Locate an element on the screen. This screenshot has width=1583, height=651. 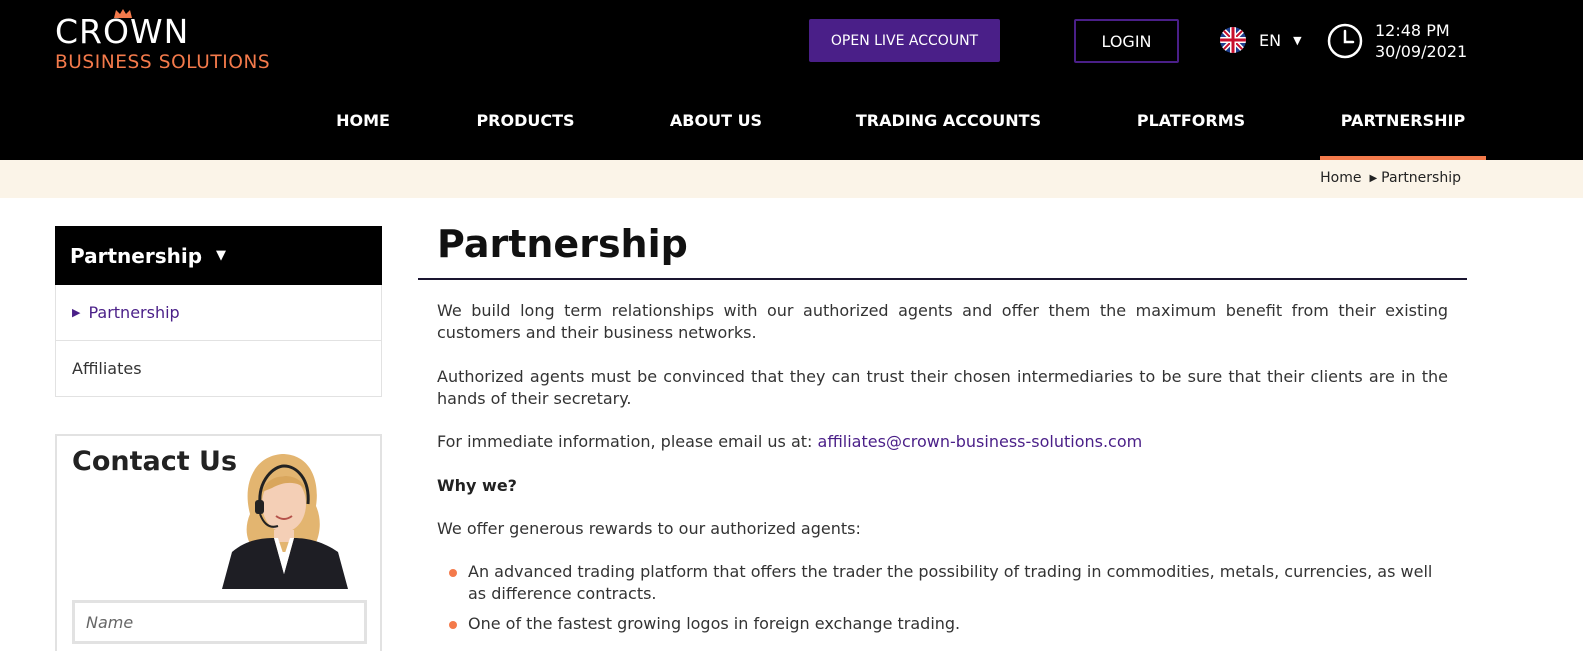
crown-icon is located at coordinates (123, 13).